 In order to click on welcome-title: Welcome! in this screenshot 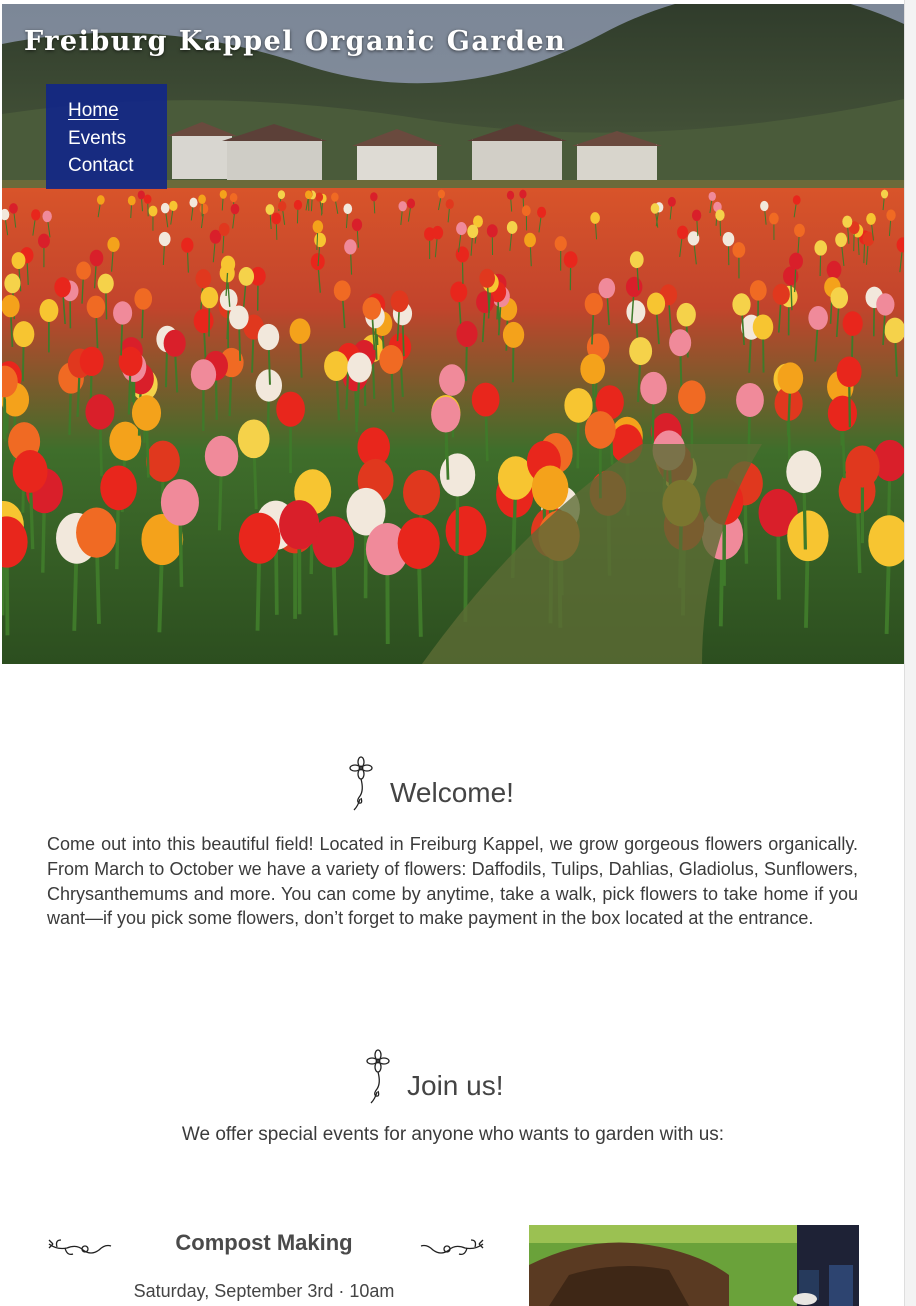, I will do `click(452, 792)`.